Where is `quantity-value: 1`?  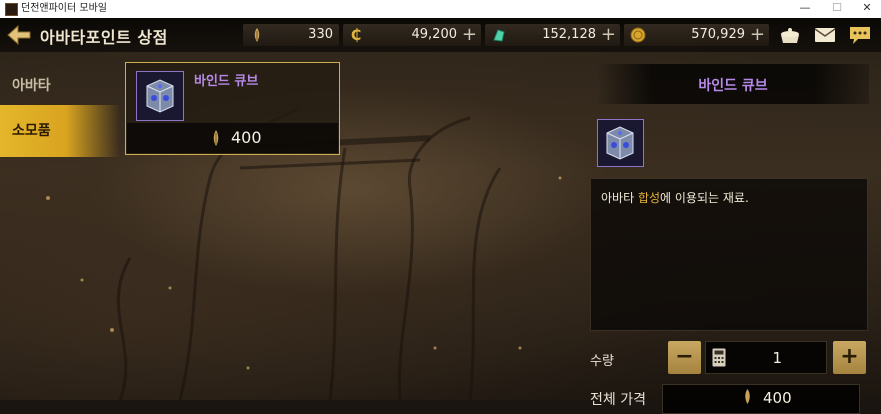
quantity-value: 1 is located at coordinates (777, 358).